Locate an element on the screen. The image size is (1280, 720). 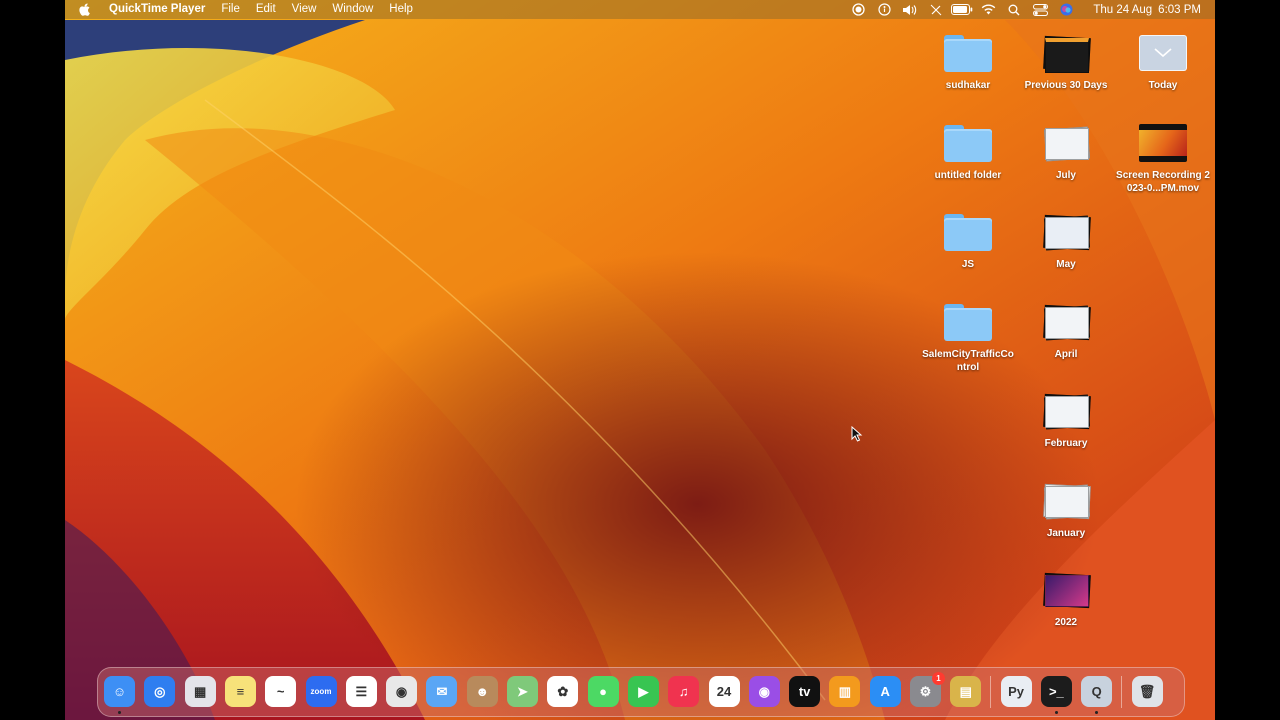
dock-glyph: ▦ is located at coordinates (200, 691).